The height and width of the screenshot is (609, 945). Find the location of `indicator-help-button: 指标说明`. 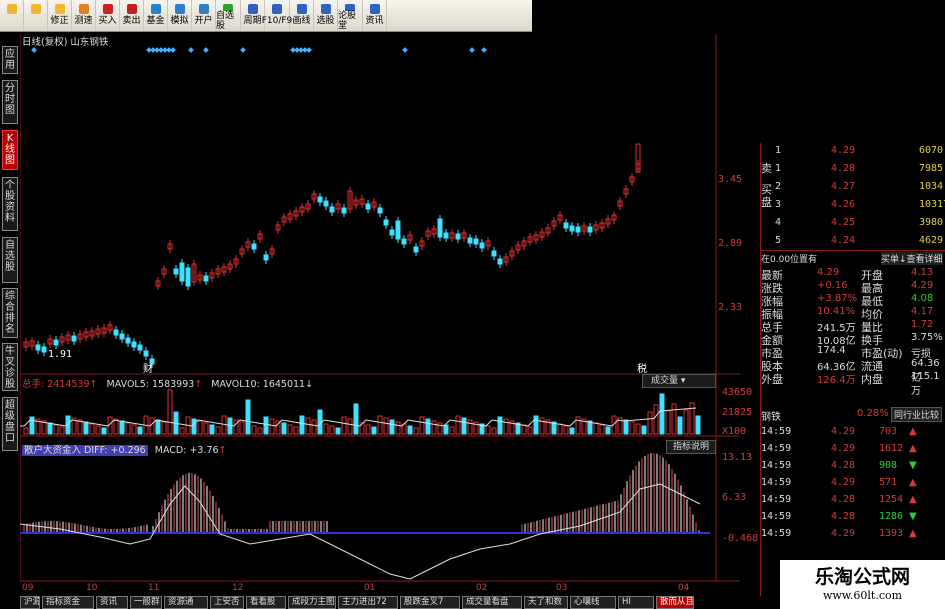

indicator-help-button: 指标说明 is located at coordinates (691, 447).